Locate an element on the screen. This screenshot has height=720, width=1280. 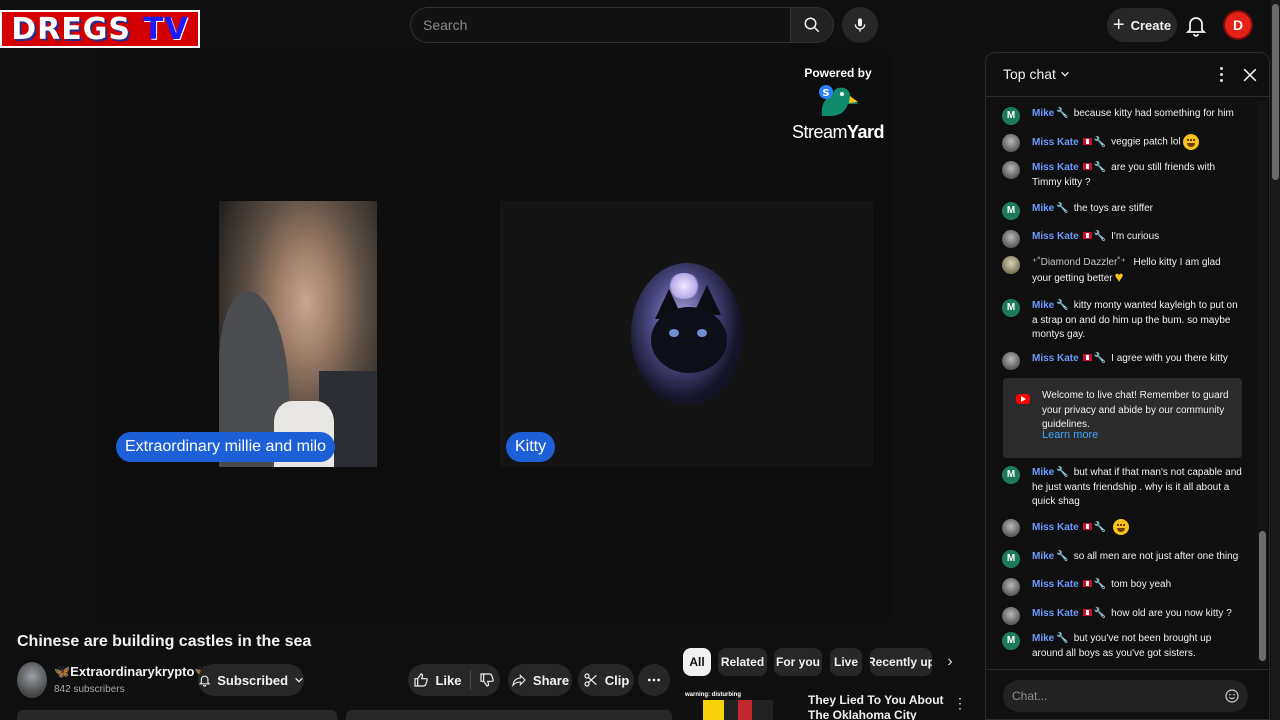
emoji-picker-icon is located at coordinates (1232, 696).